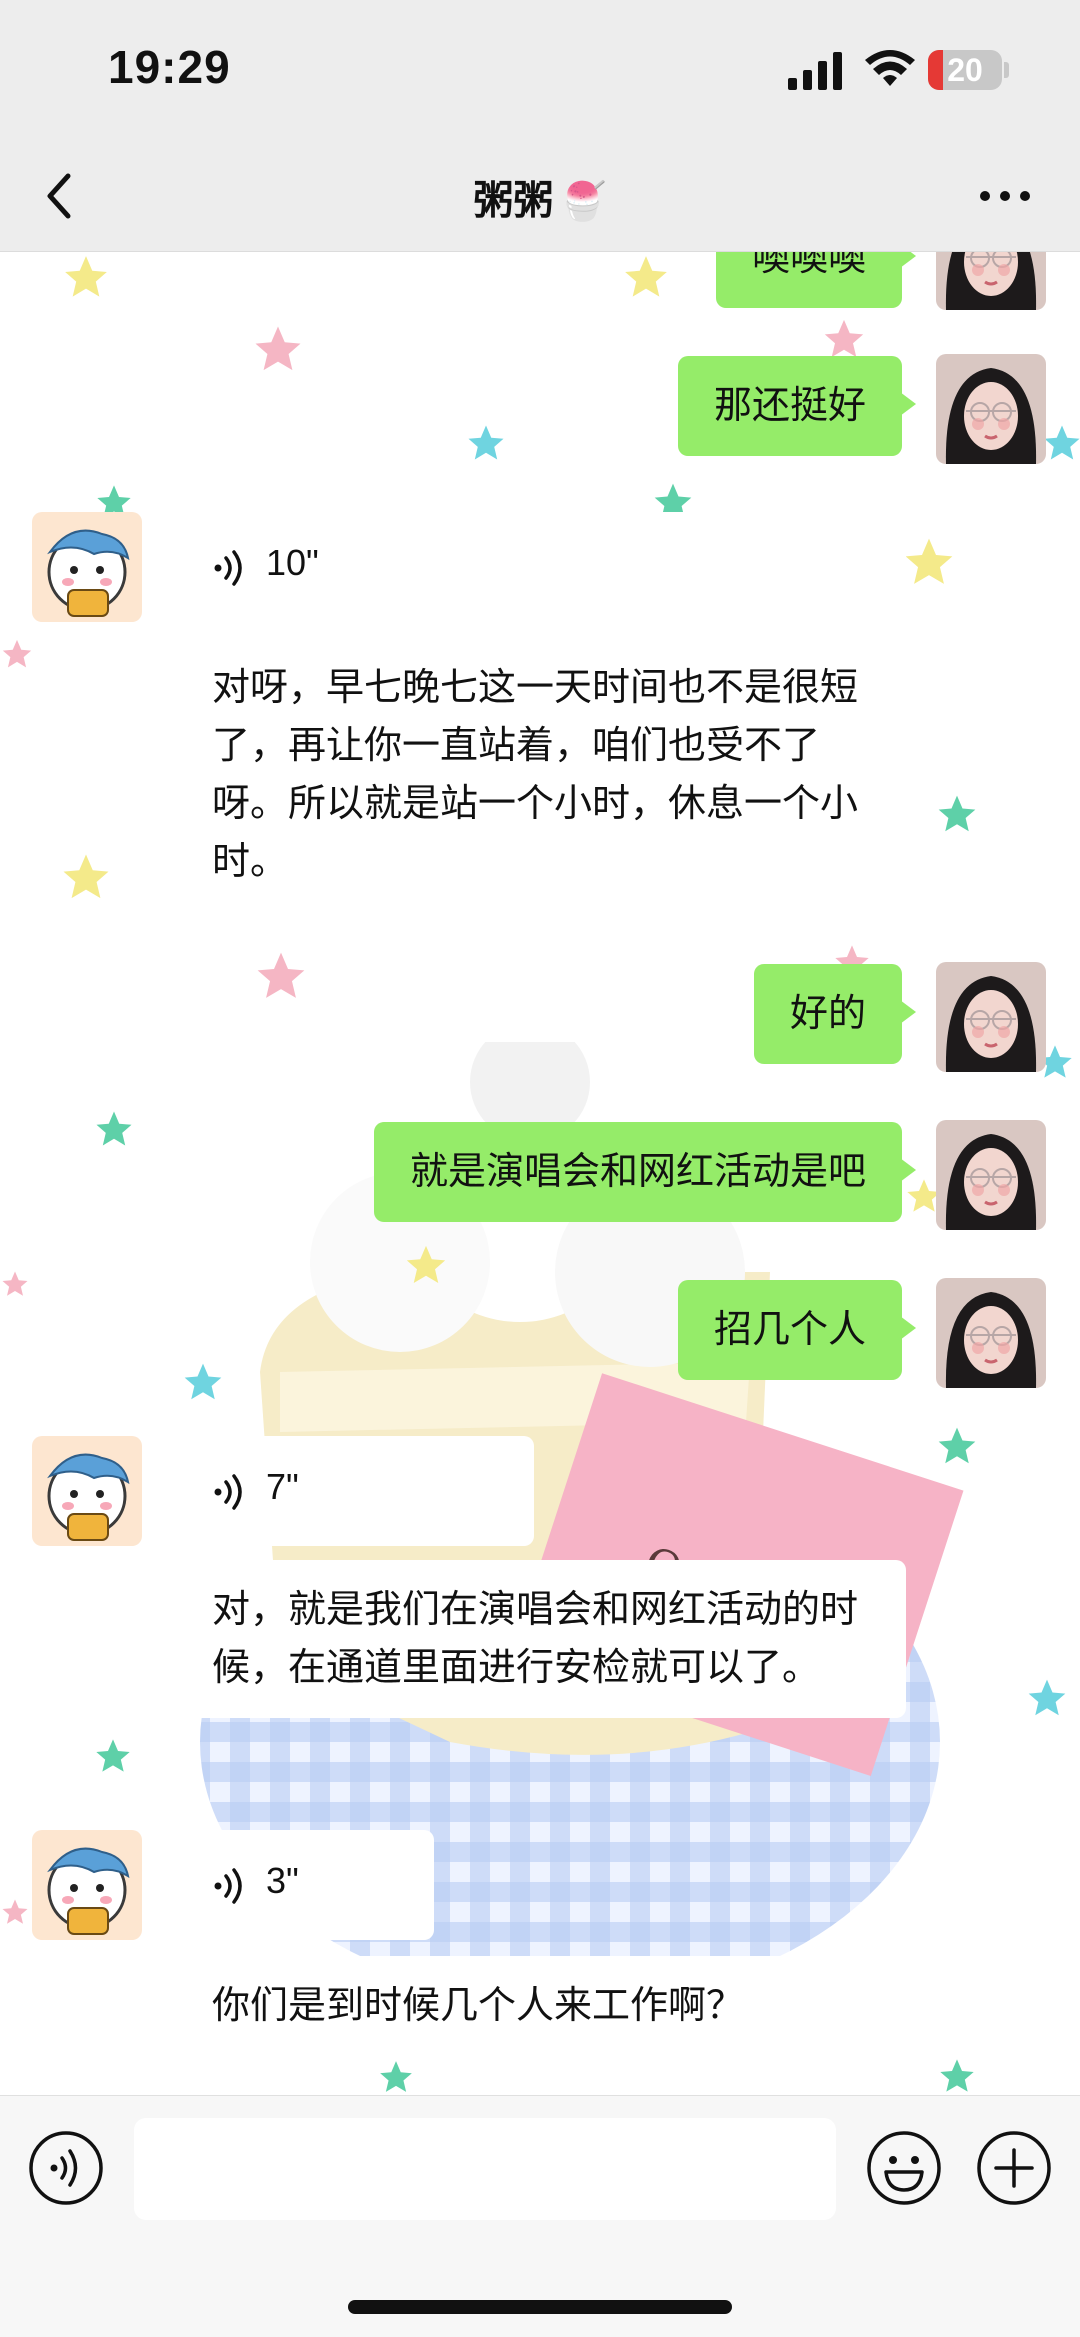 Image resolution: width=1080 pixels, height=2337 pixels. Describe the element at coordinates (282, 1486) in the screenshot. I see `voice-duration: 7"` at that location.